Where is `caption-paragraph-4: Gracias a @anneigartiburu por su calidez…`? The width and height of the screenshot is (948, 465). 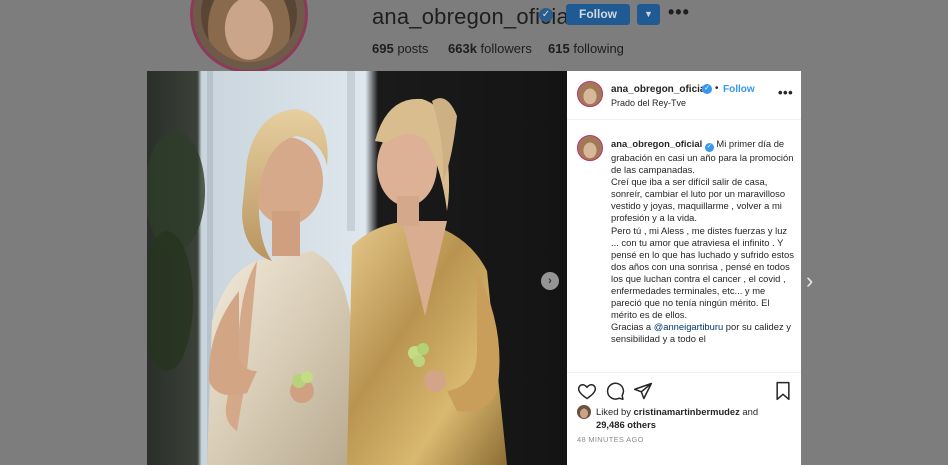
caption-paragraph-4: Gracias a @anneigartiburu por su calidez… is located at coordinates (701, 333).